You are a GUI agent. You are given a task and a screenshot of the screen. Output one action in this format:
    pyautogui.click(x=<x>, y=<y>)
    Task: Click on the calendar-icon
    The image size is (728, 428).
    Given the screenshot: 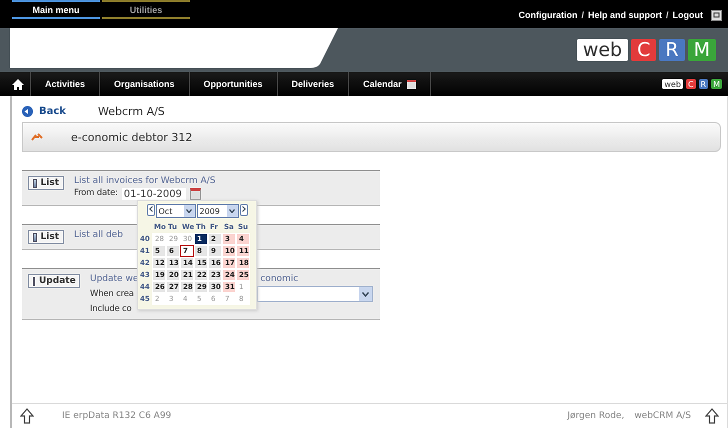 What is the action you would take?
    pyautogui.click(x=195, y=194)
    